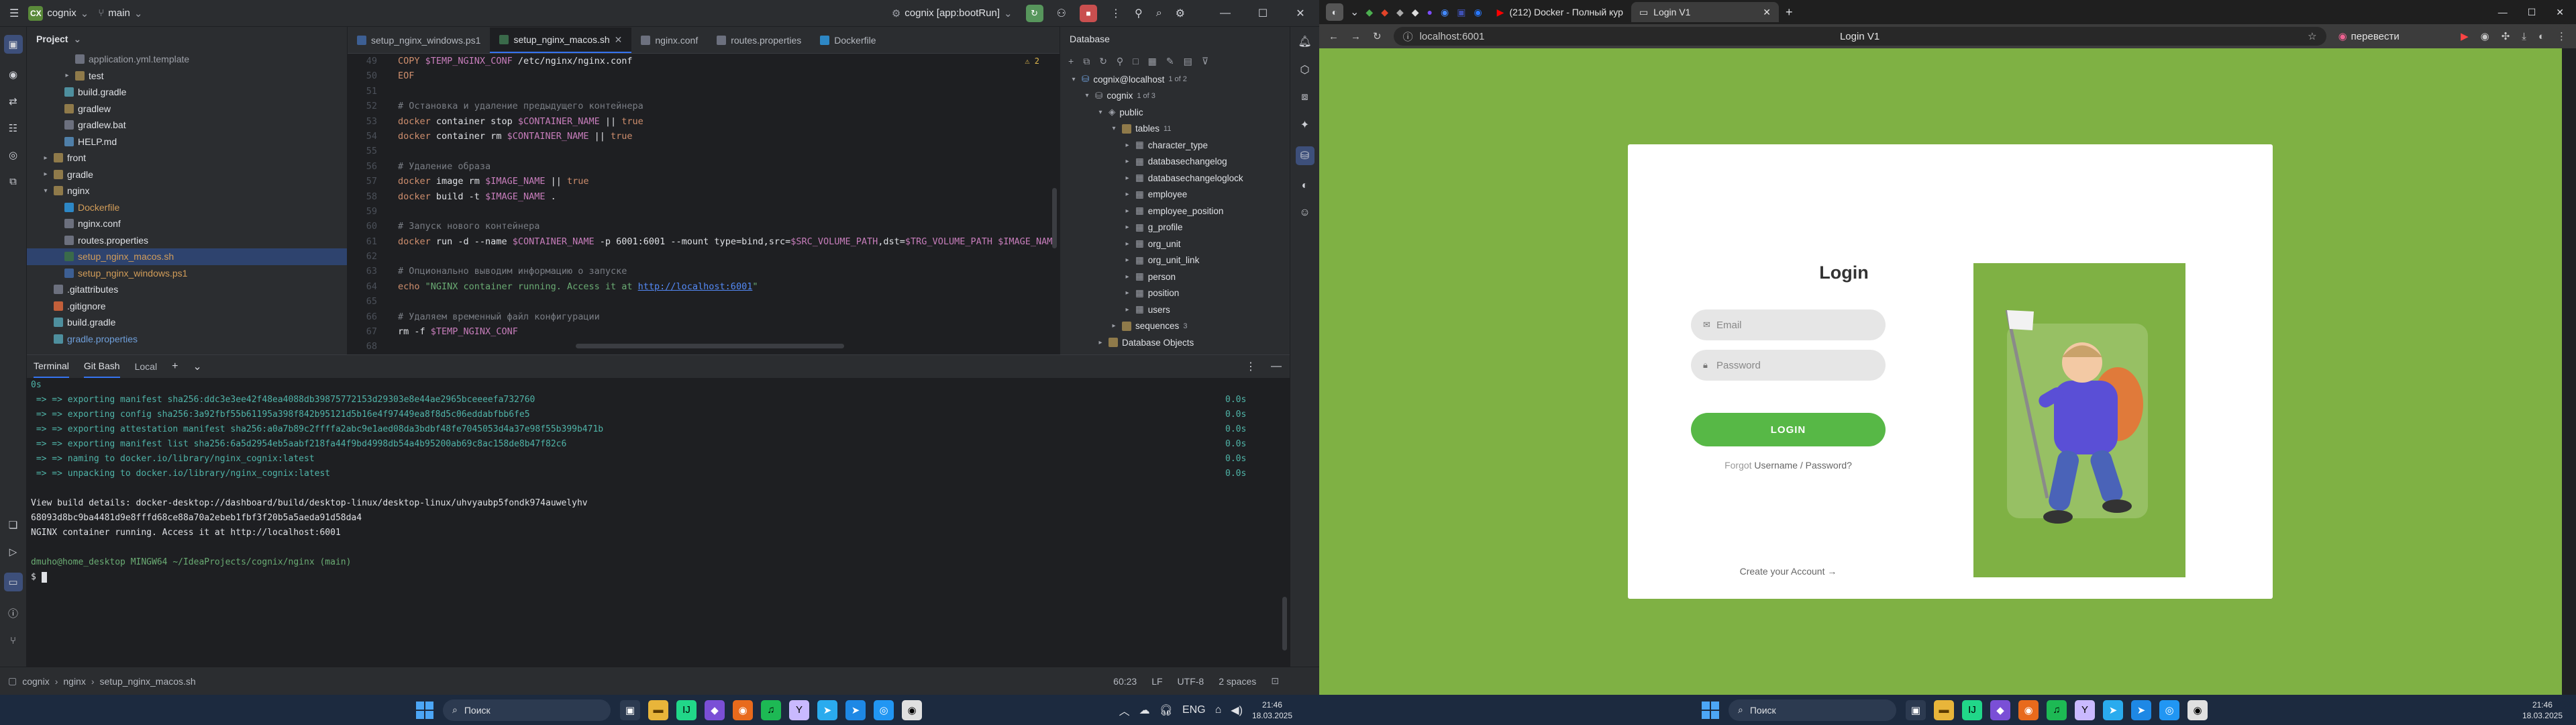 This screenshot has width=2576, height=725. I want to click on console-icon: ▤, so click(1188, 62).